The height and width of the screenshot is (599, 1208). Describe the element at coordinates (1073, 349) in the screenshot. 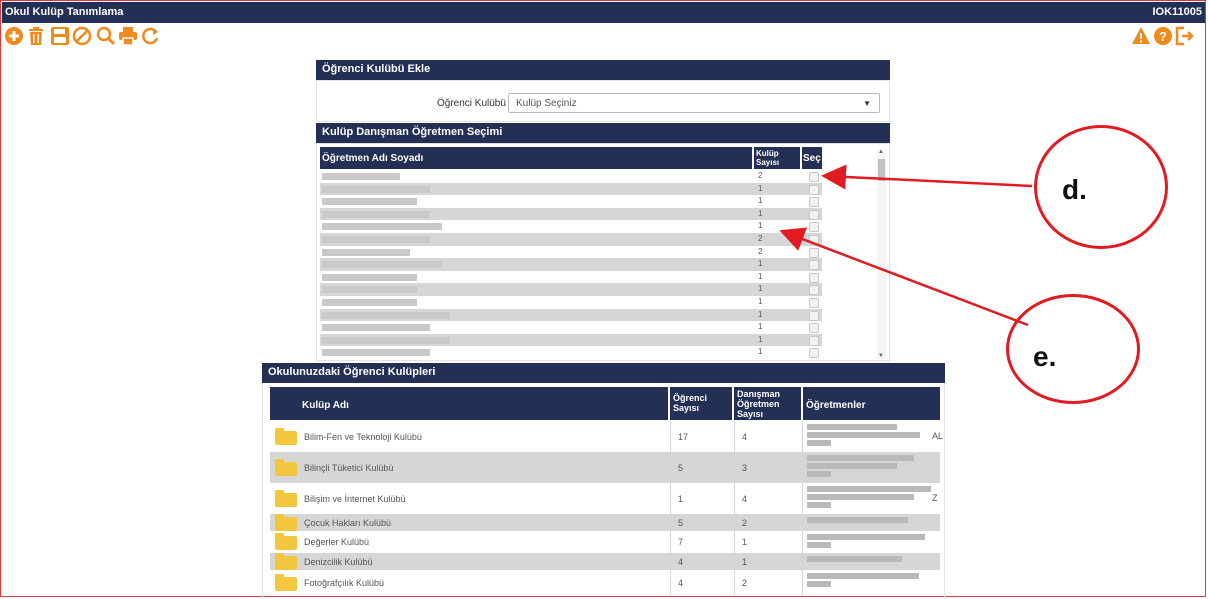

I see `callout-e: e.` at that location.